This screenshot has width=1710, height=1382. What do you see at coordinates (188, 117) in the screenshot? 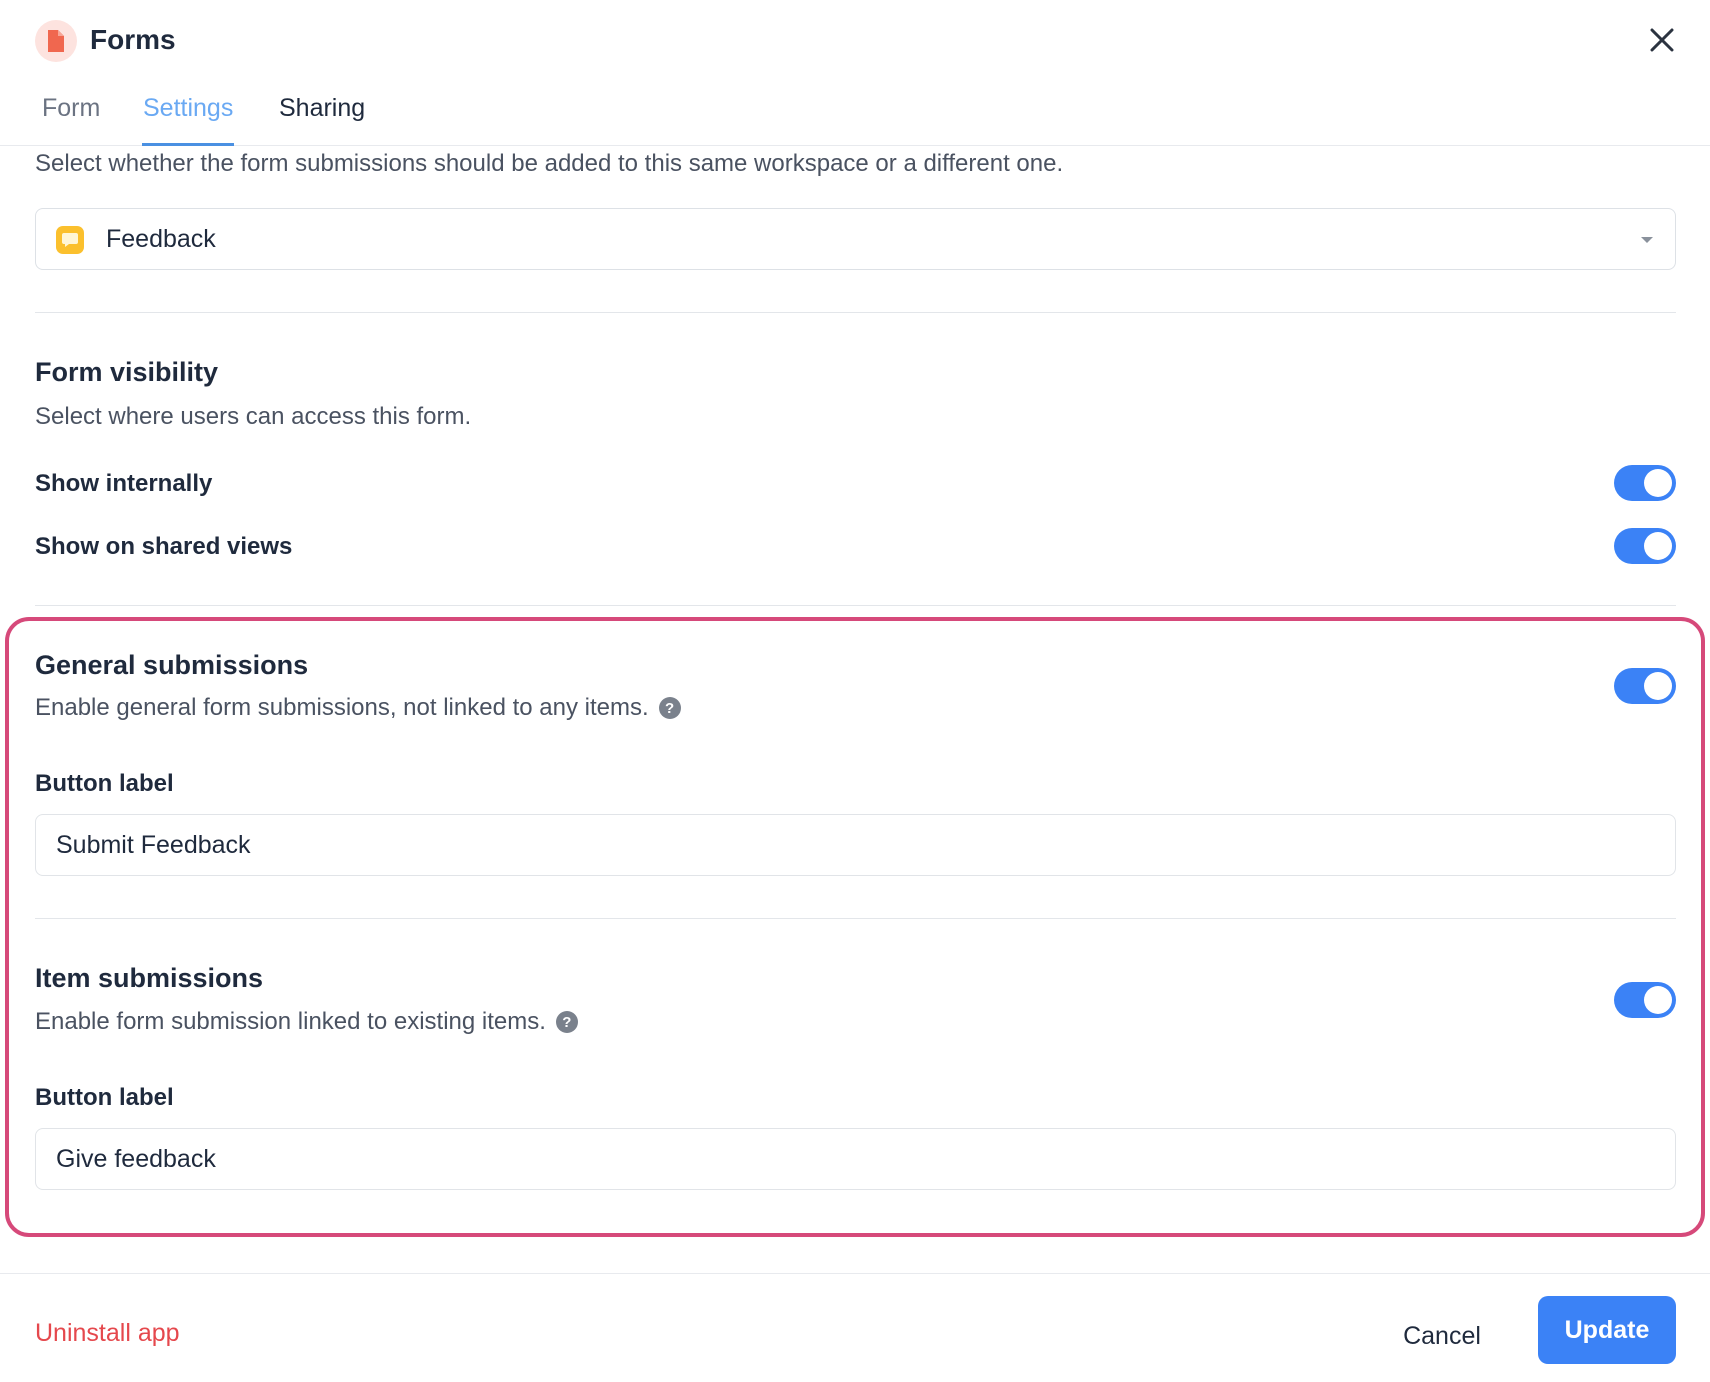
I see `tab-settings: Settings` at bounding box center [188, 117].